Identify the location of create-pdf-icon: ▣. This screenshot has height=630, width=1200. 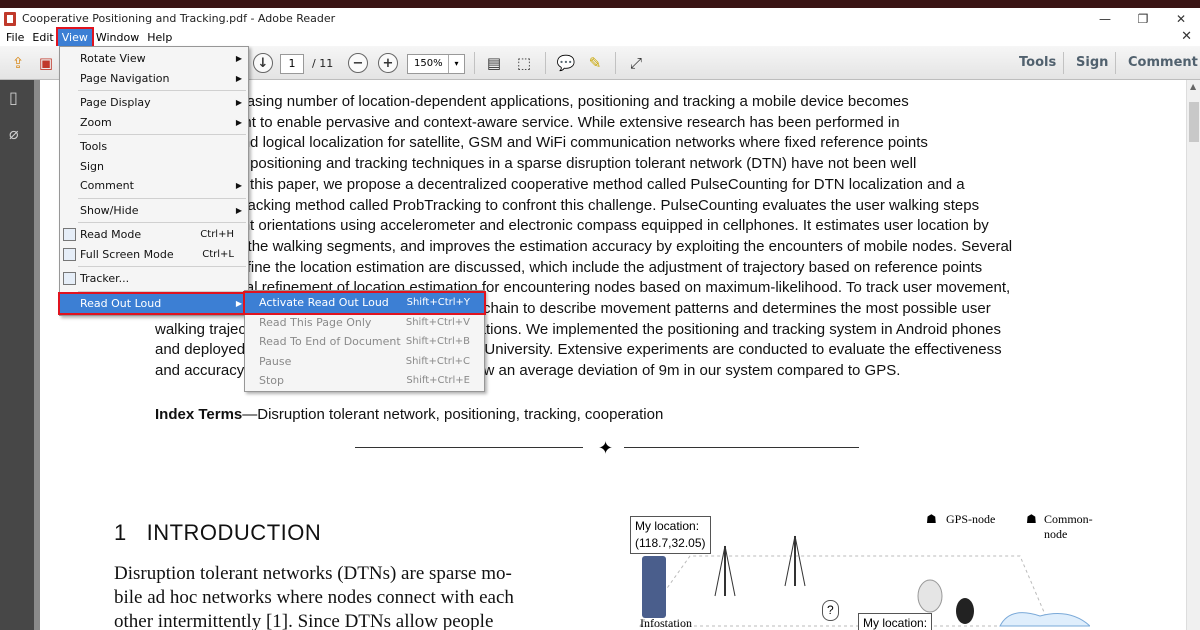
(46, 63).